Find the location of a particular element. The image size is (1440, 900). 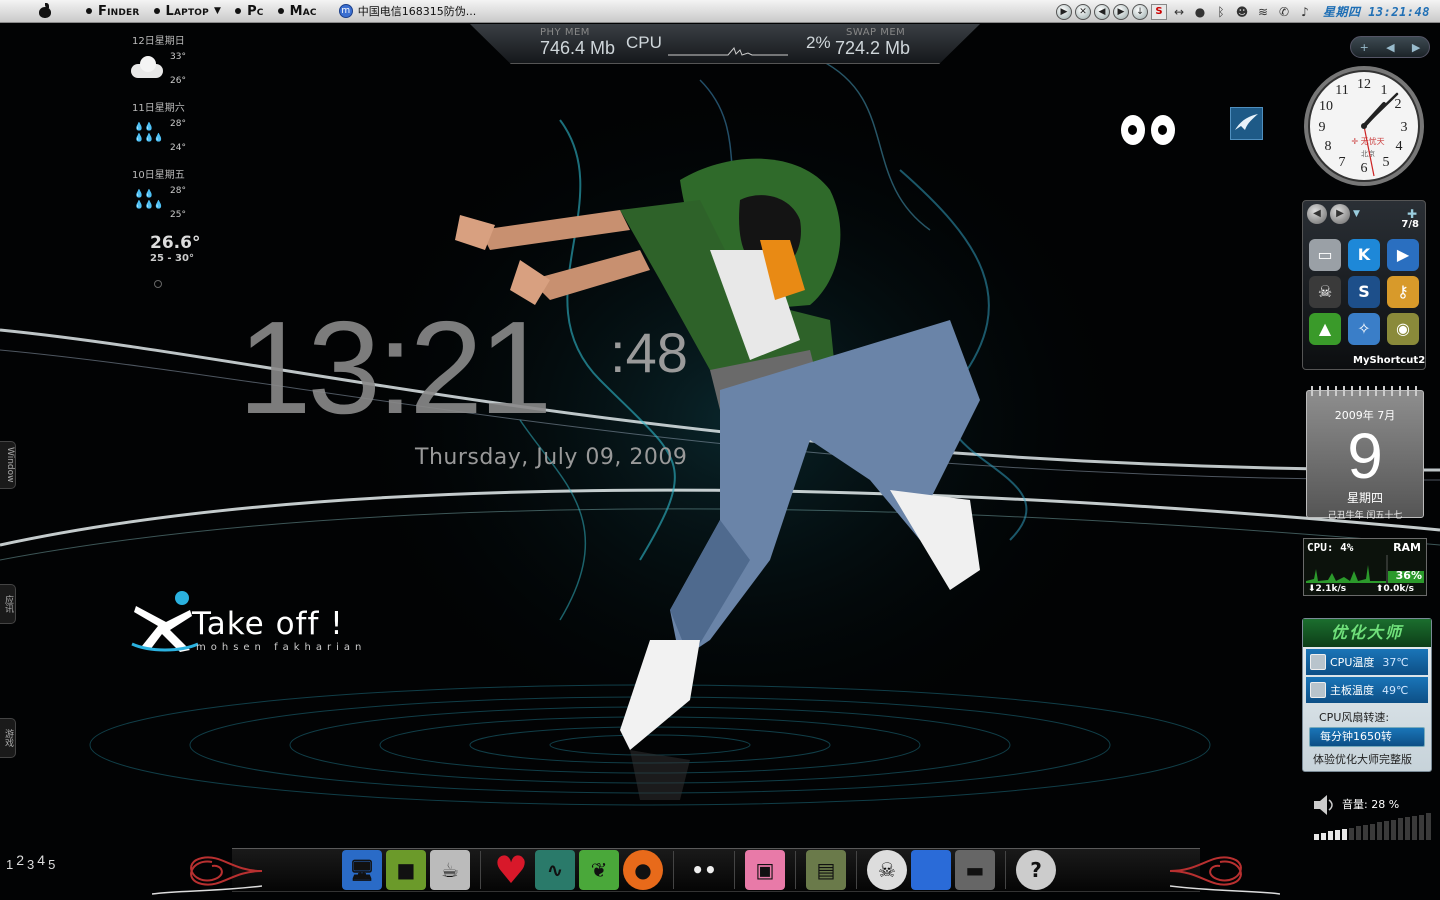

workspace-1: 1 is located at coordinates (9, 864).